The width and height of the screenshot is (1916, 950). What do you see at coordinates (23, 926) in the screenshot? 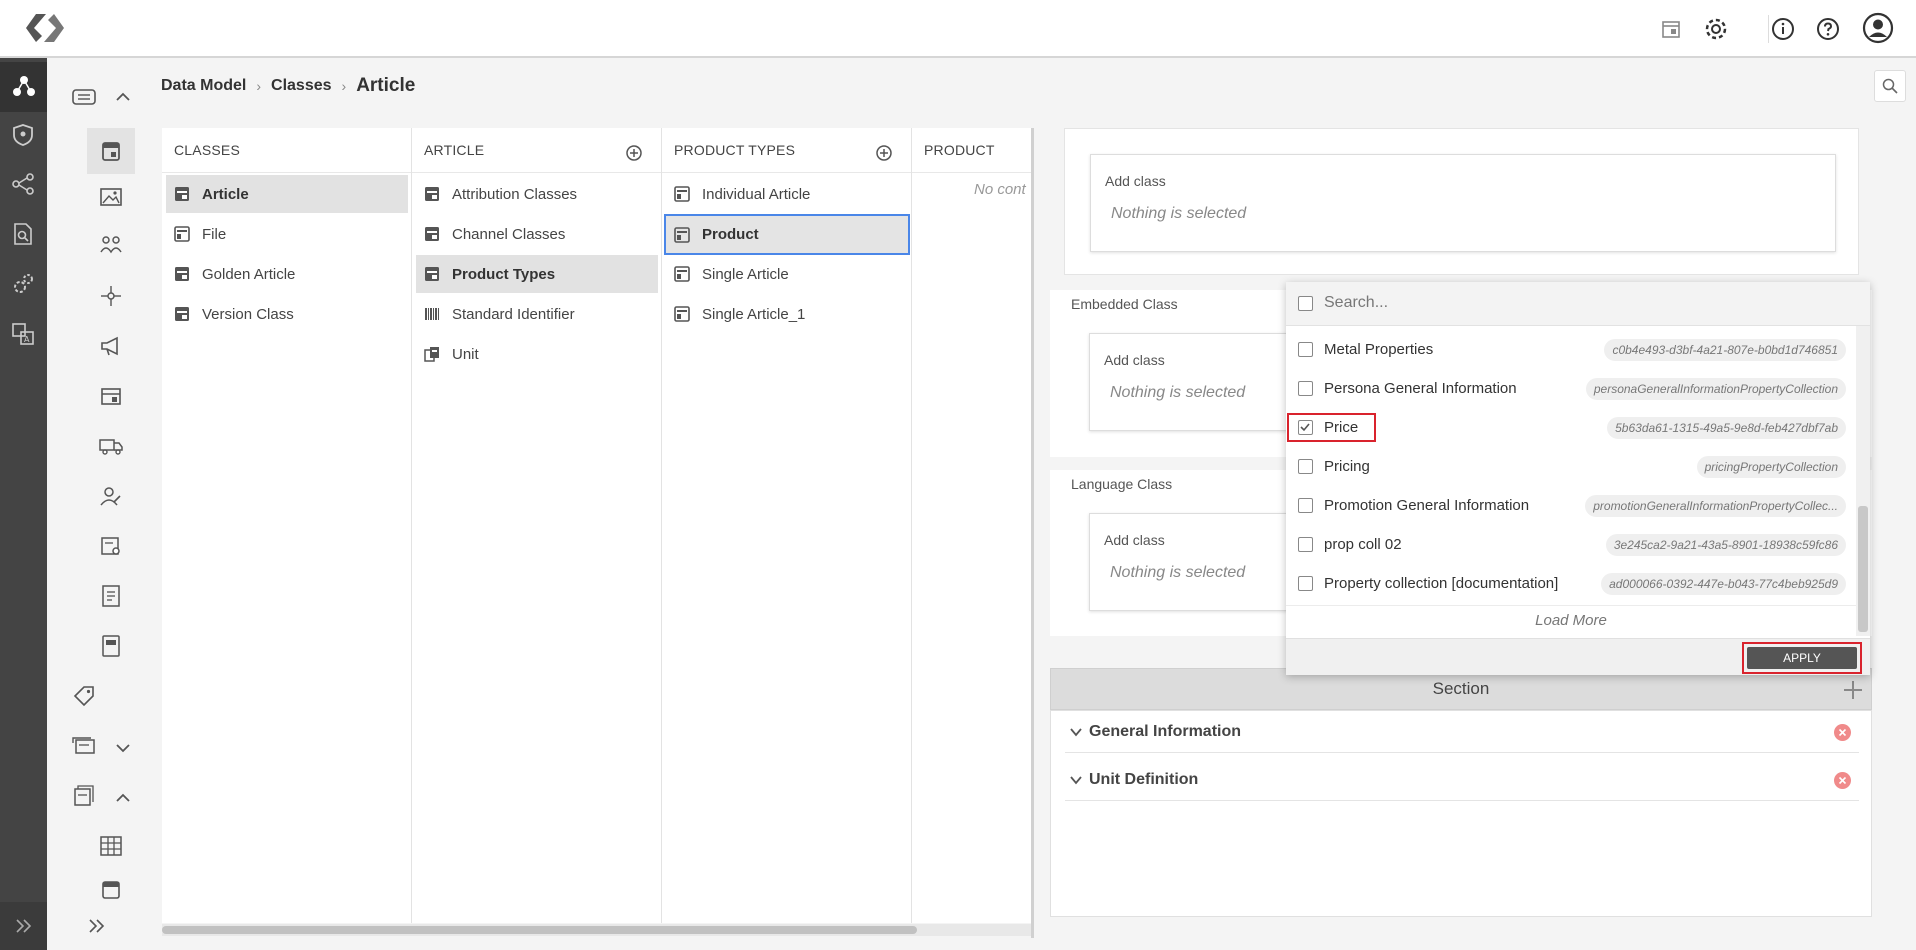
I see `rail-expand-button` at bounding box center [23, 926].